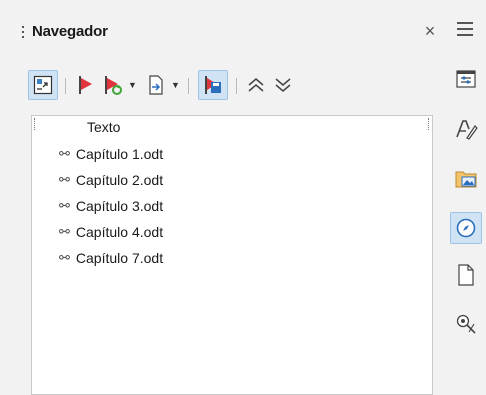 Image resolution: width=486 pixels, height=395 pixels. I want to click on style-inspector-icon, so click(466, 324).